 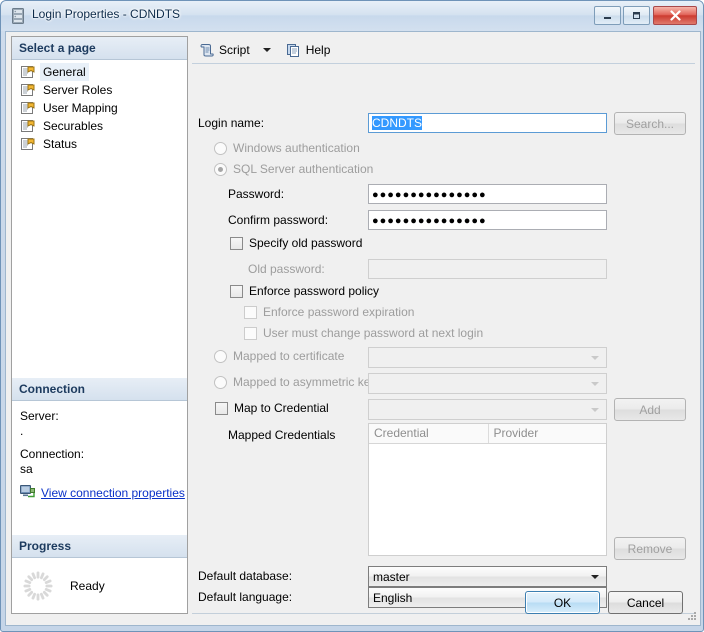 What do you see at coordinates (220, 356) in the screenshot?
I see `mapped-to-certificate-radio` at bounding box center [220, 356].